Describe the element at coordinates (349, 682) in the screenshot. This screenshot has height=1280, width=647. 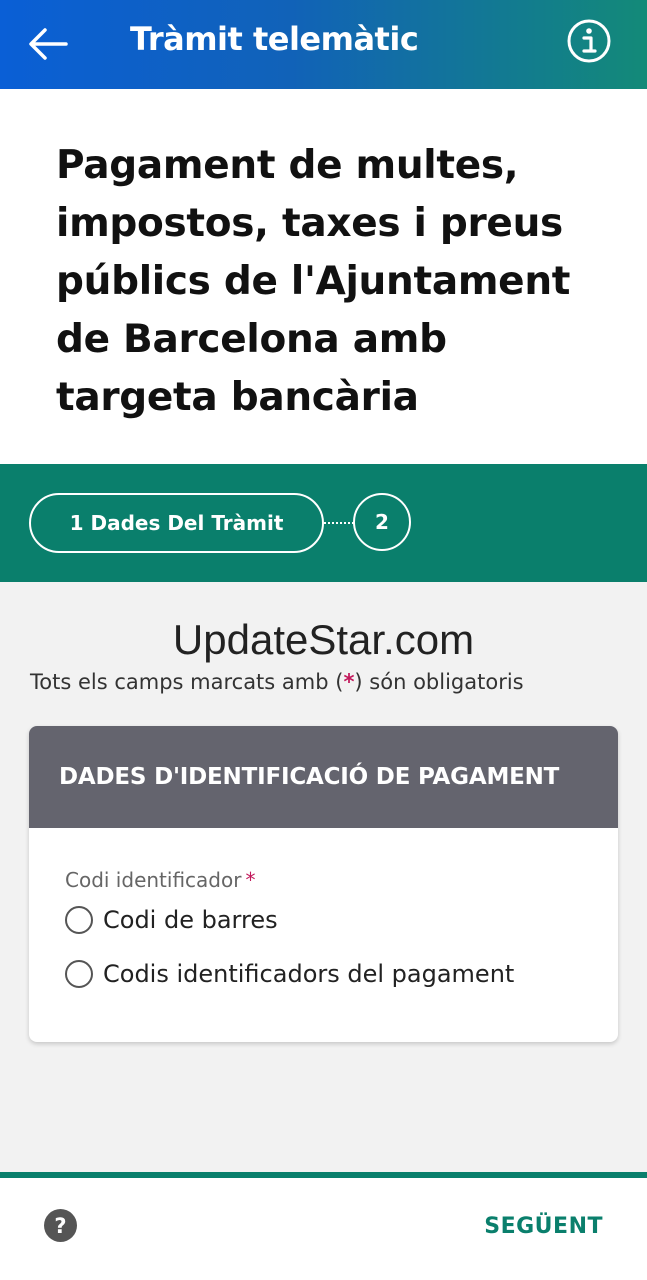
I see `required-note-star: *` at that location.